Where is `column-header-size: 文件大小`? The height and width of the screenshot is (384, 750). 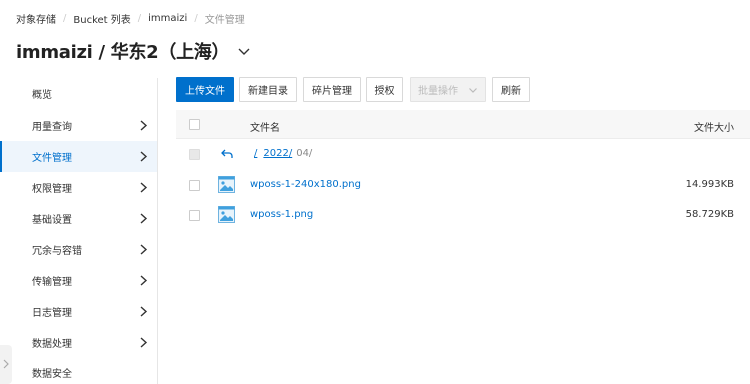 column-header-size: 文件大小 is located at coordinates (714, 126).